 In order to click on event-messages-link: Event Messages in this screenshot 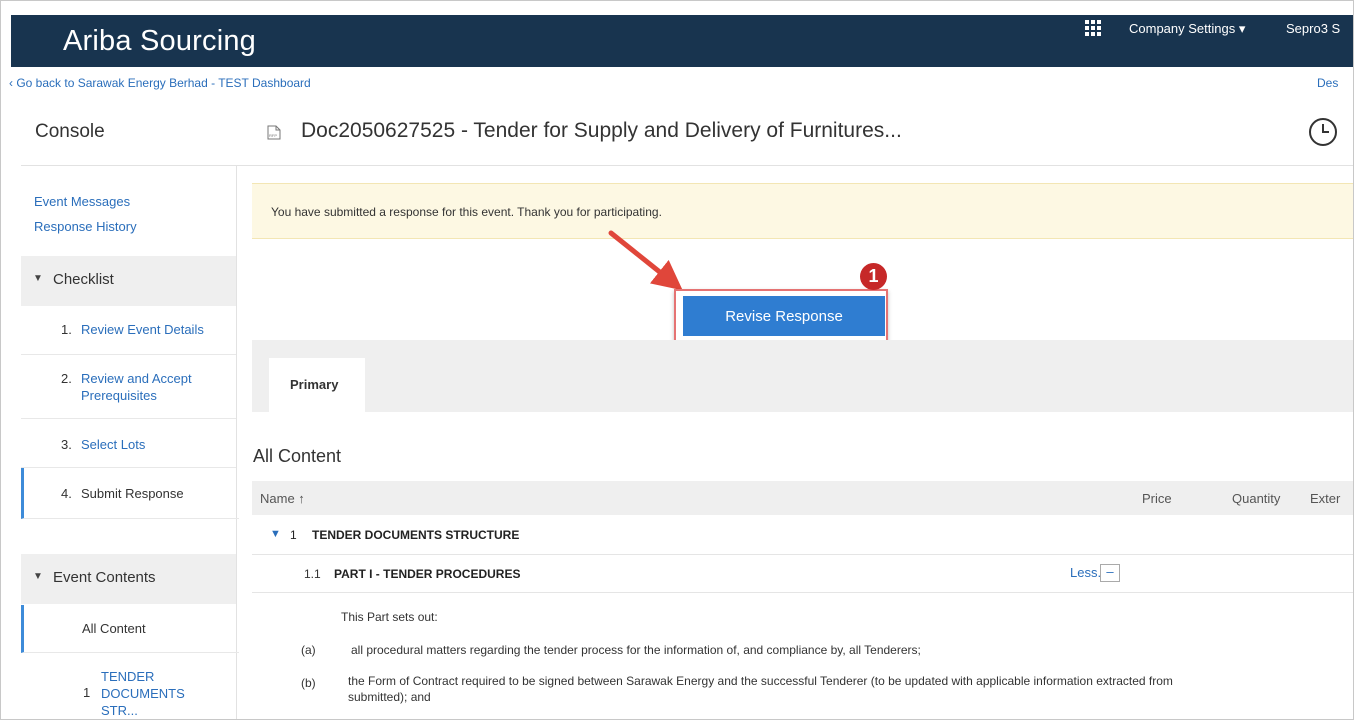, I will do `click(82, 201)`.